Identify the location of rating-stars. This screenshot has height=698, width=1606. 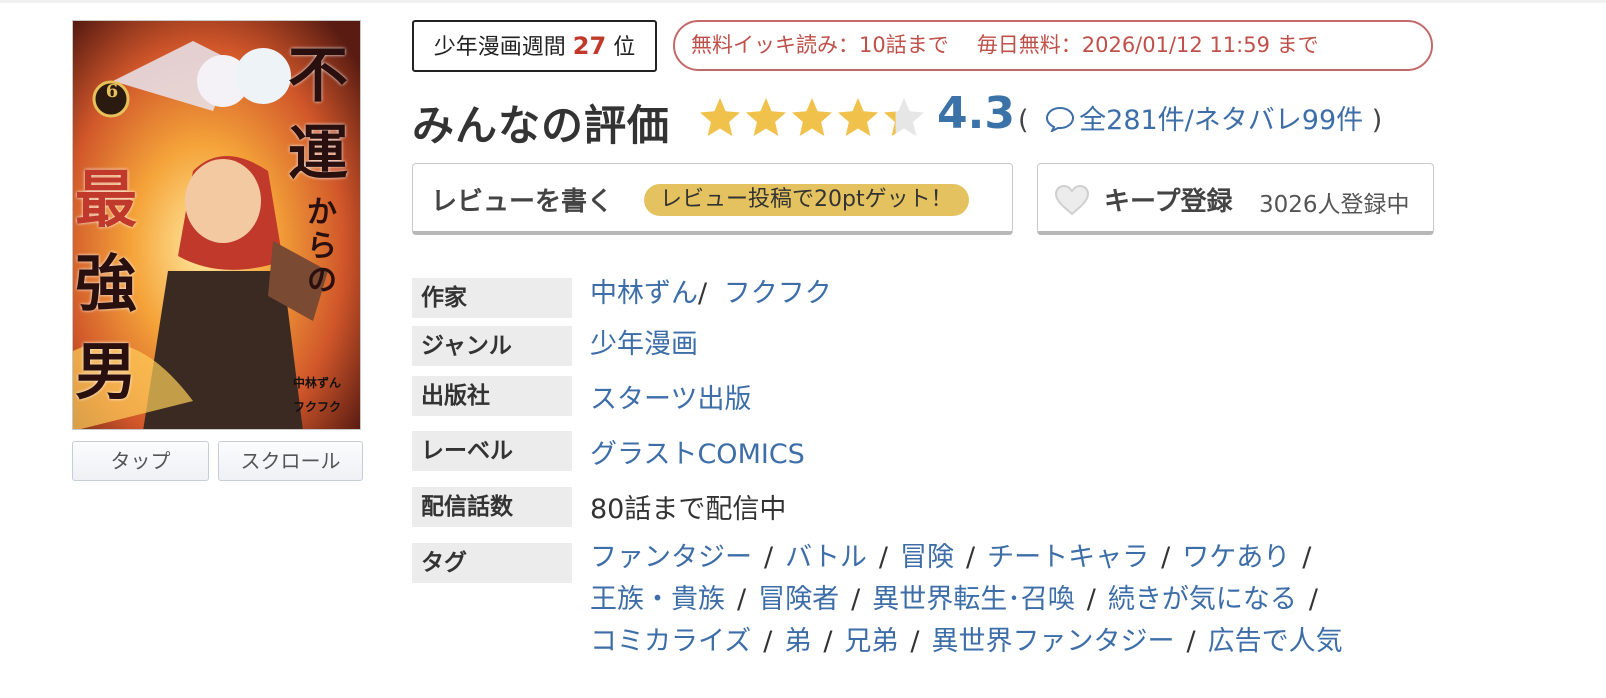
(812, 117).